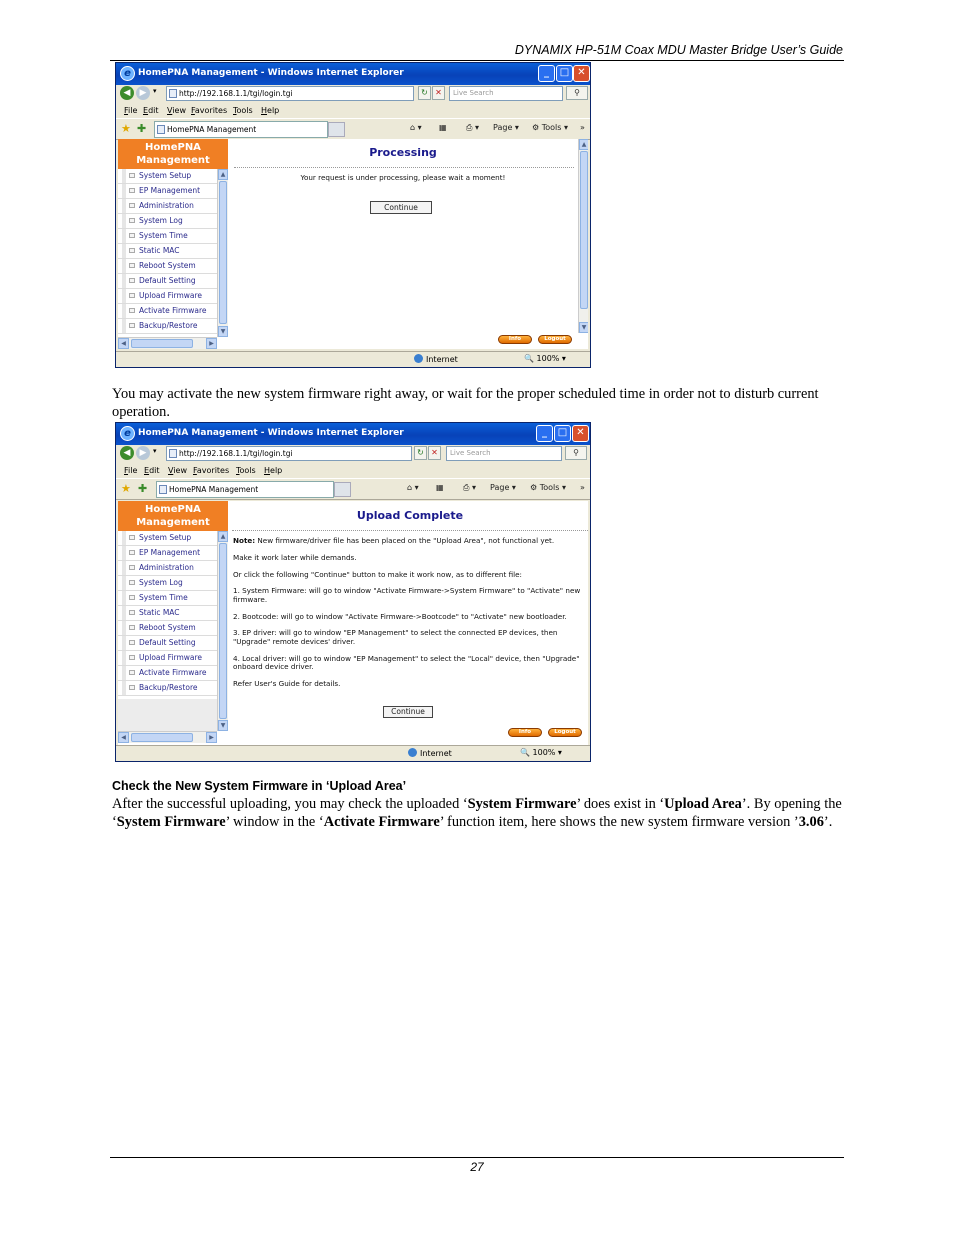  What do you see at coordinates (173, 583) in the screenshot?
I see `sidebar-item-system-log: System Log` at bounding box center [173, 583].